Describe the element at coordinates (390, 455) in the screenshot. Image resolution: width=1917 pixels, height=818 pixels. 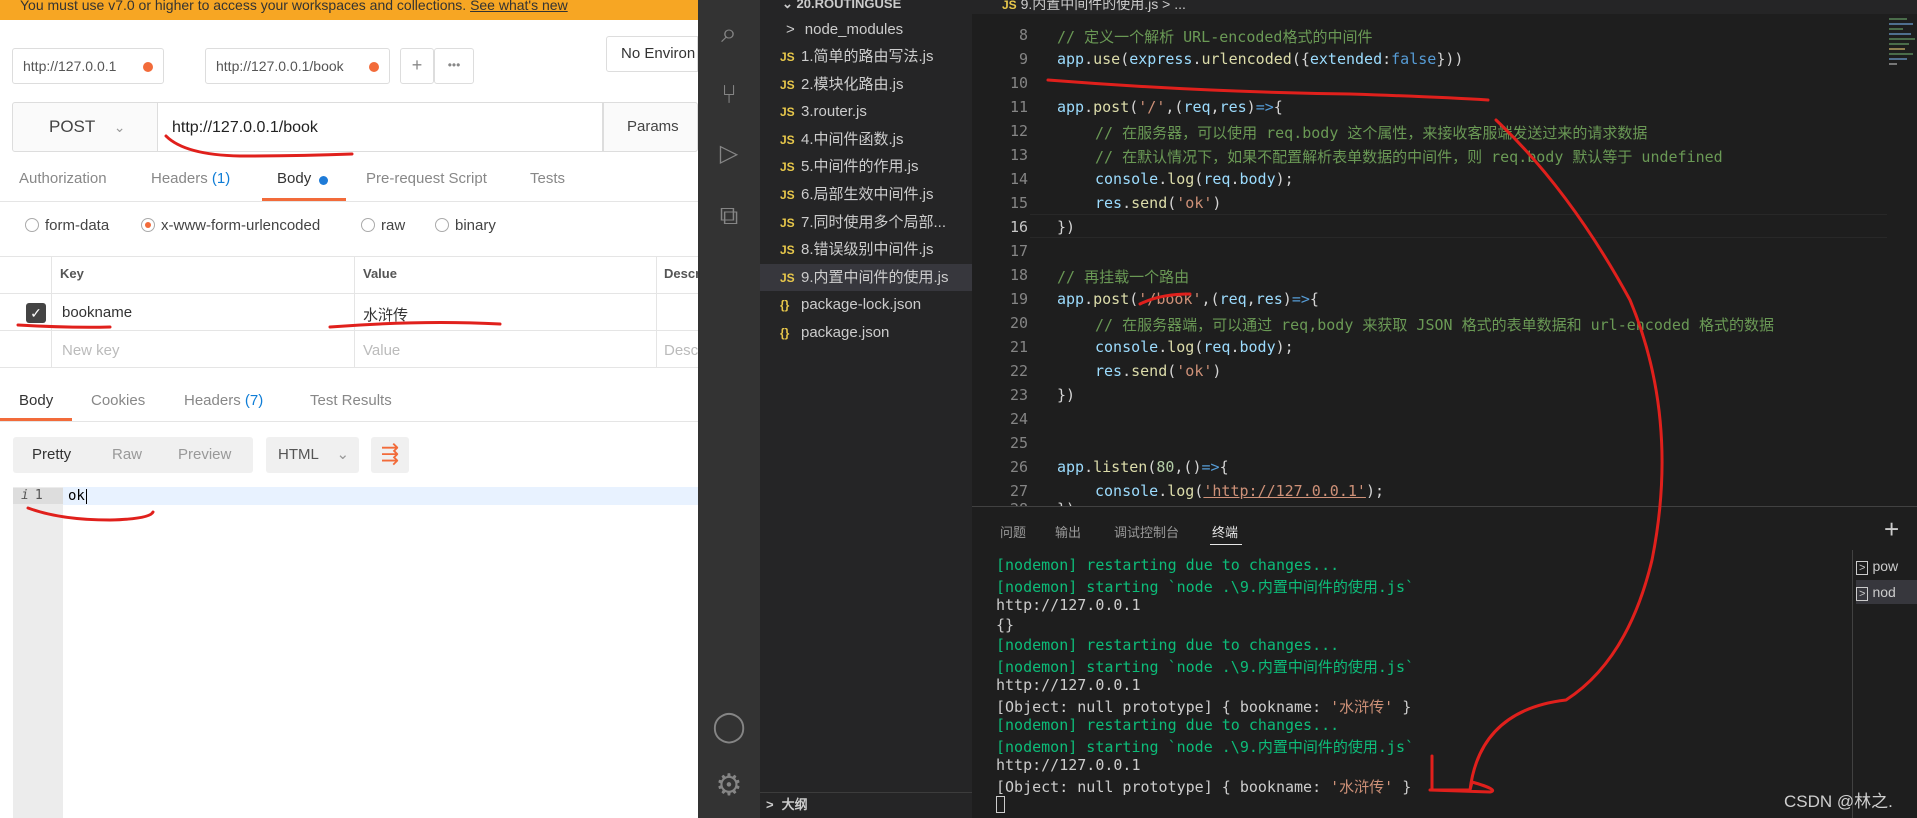
I see `wrap-lines-icon: ⇶` at that location.